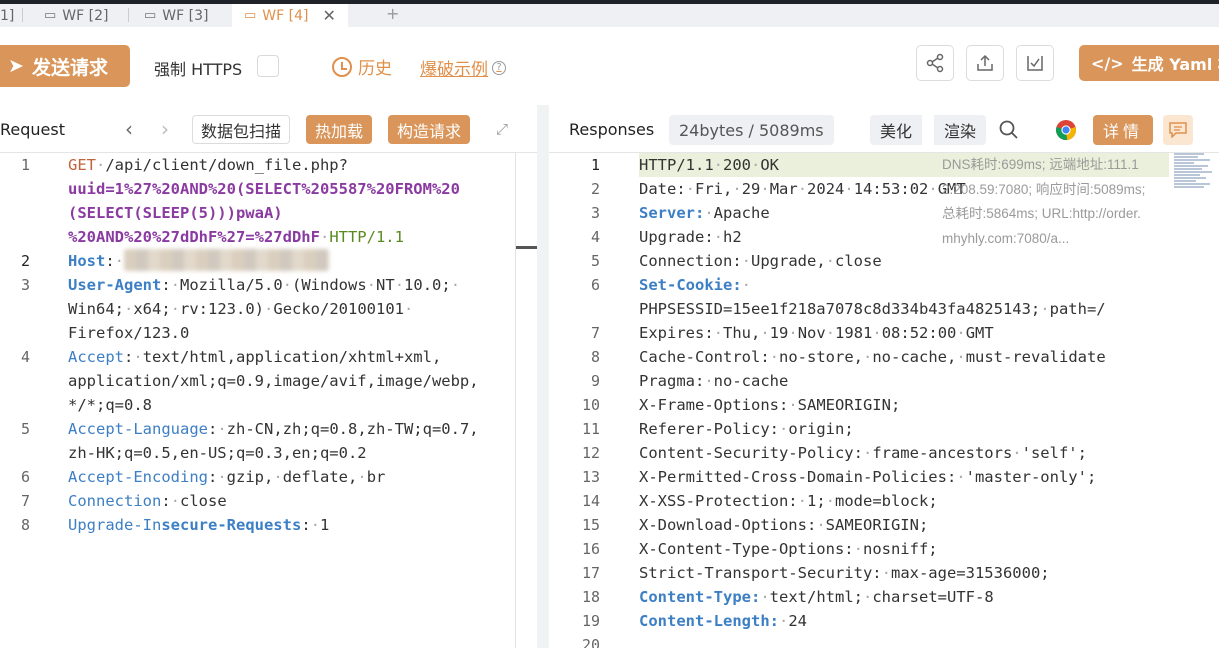 This screenshot has height=648, width=1219. I want to click on packet-scan-button: 数据包扫描, so click(241, 129).